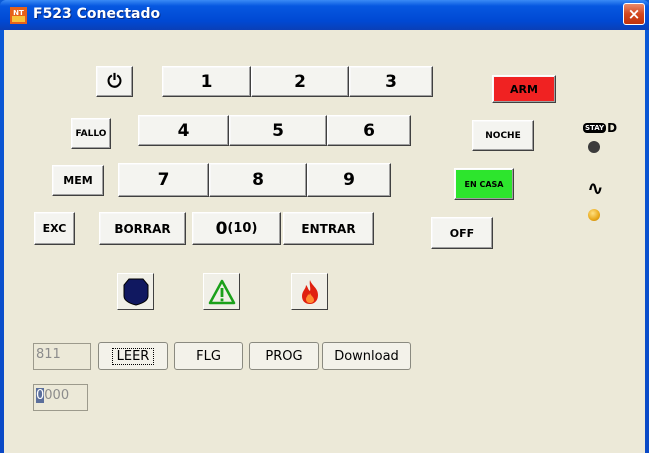 The width and height of the screenshot is (649, 453). I want to click on power-icon: ⏻, so click(114, 81).